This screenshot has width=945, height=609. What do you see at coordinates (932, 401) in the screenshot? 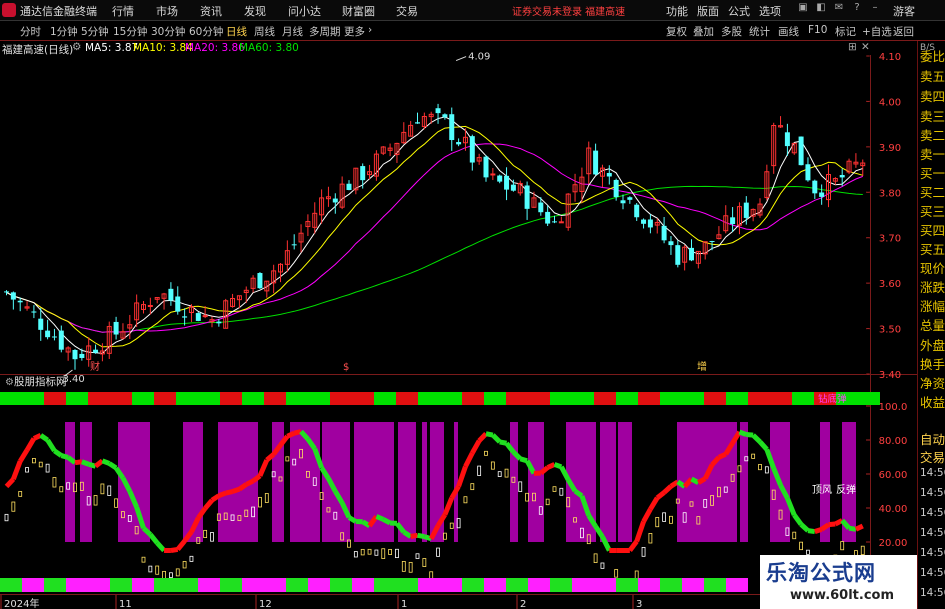
I see `side-item-18: 收益` at bounding box center [932, 401].